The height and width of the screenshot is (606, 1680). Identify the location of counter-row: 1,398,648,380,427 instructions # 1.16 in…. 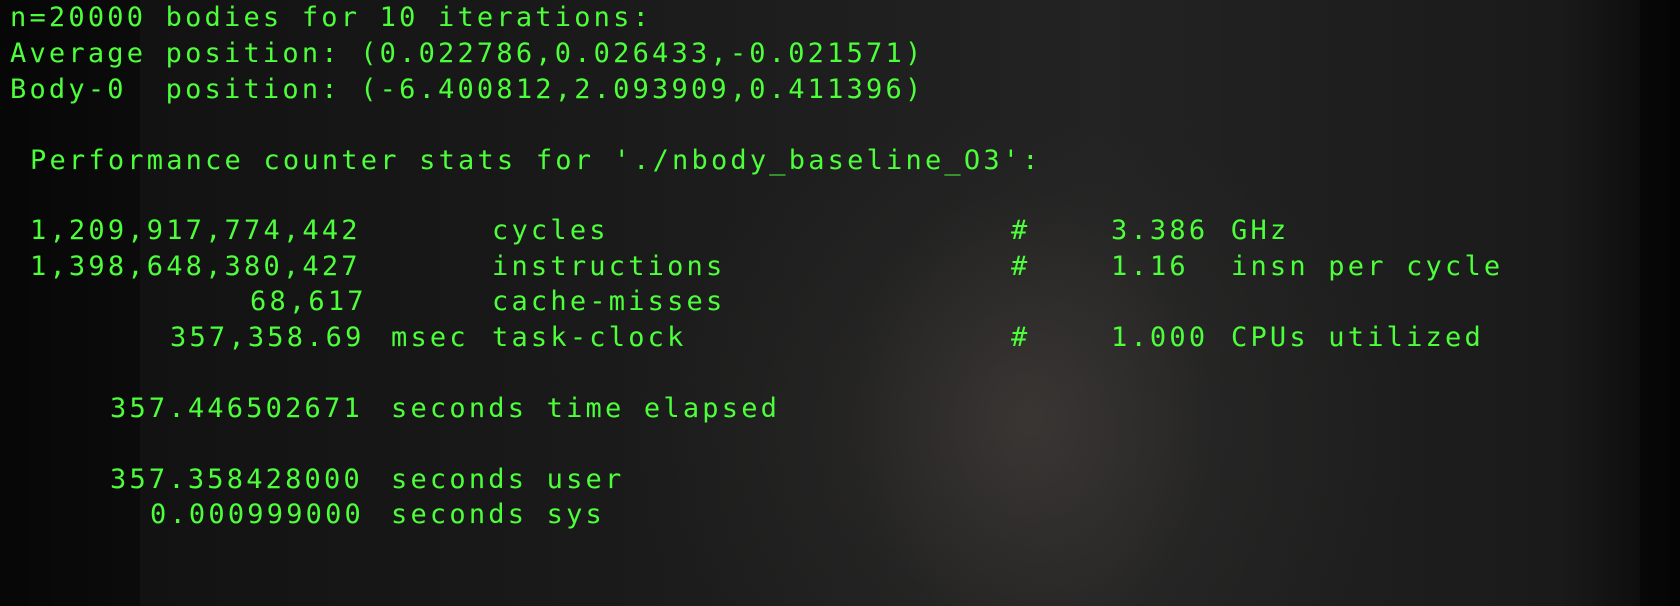
(840, 267).